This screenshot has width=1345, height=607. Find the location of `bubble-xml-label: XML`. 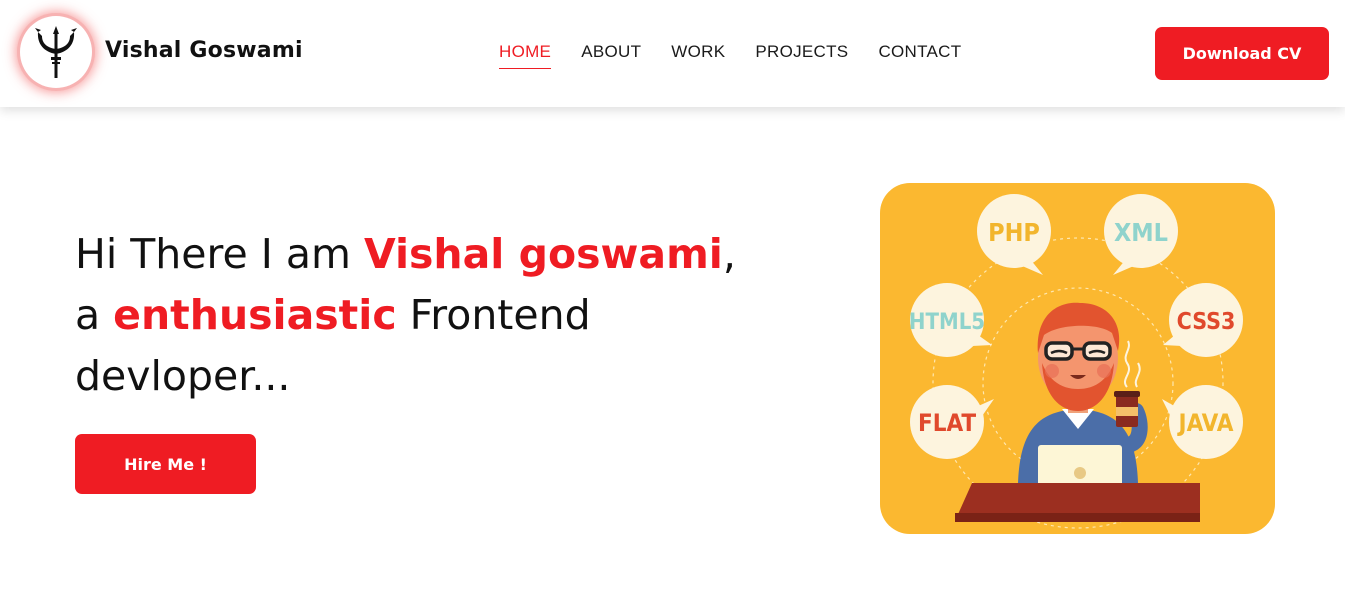

bubble-xml-label: XML is located at coordinates (1141, 232).